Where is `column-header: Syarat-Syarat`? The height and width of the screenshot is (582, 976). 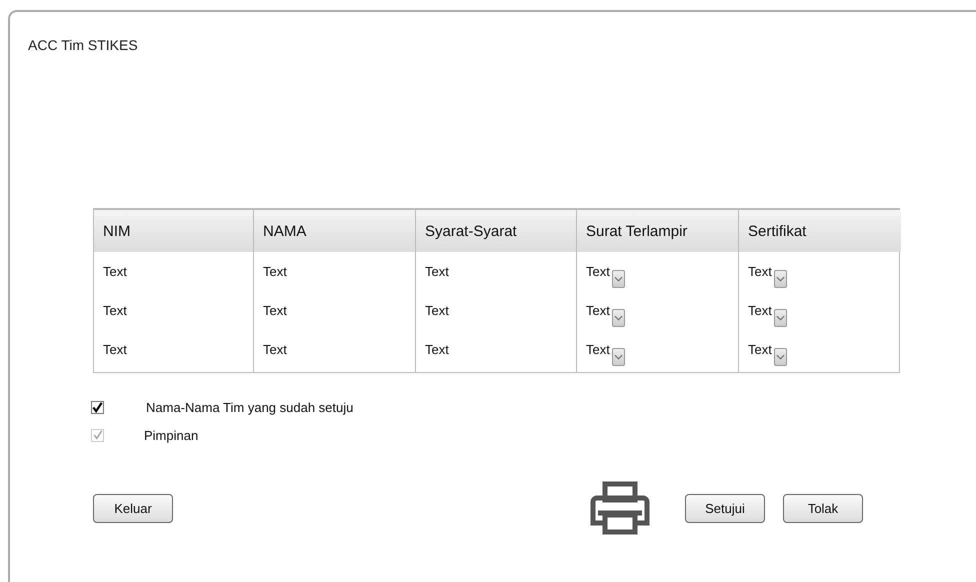 column-header: Syarat-Syarat is located at coordinates (496, 231).